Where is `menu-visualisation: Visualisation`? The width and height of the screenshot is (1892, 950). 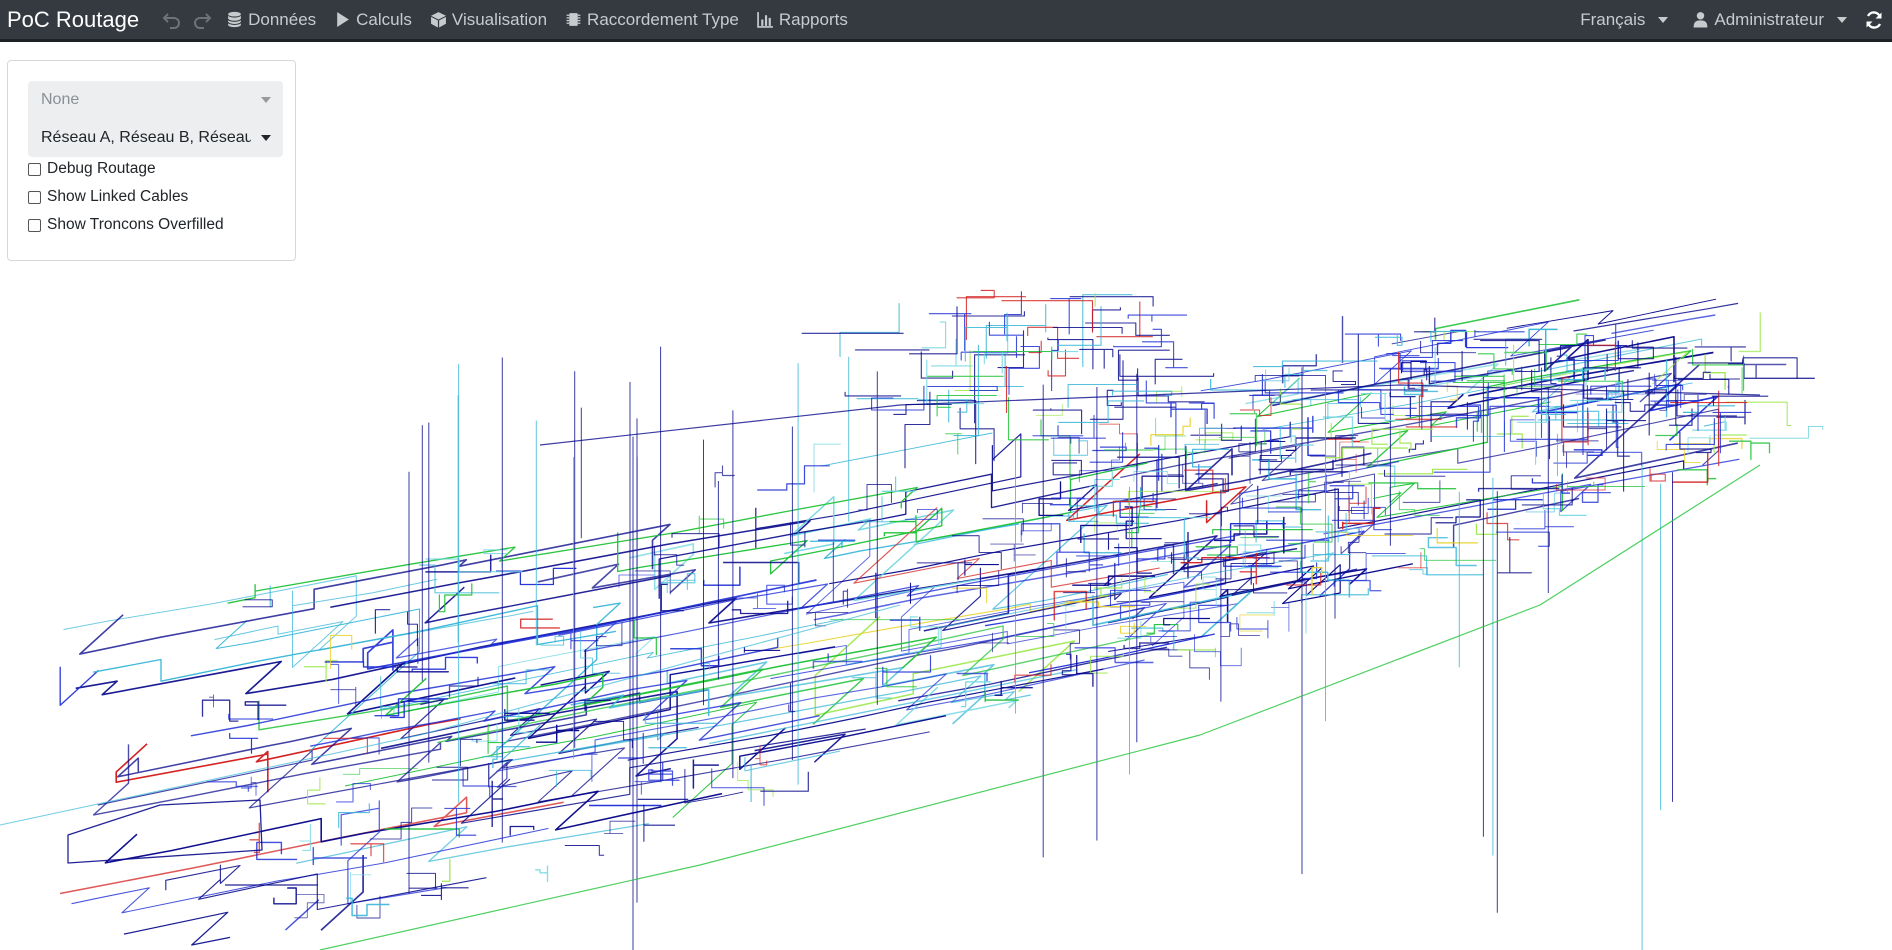 menu-visualisation: Visualisation is located at coordinates (488, 19).